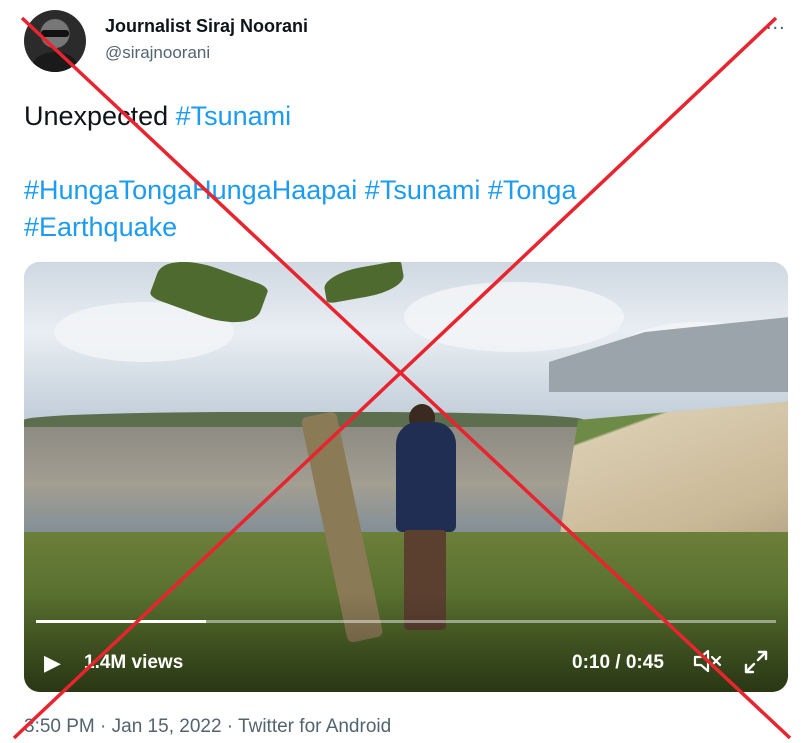 This screenshot has height=743, width=802. What do you see at coordinates (134, 662) in the screenshot?
I see `view-count: 1.4M views` at bounding box center [134, 662].